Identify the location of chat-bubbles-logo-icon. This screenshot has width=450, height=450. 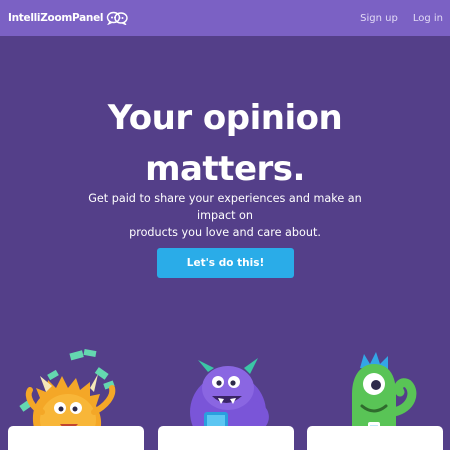
(117, 18).